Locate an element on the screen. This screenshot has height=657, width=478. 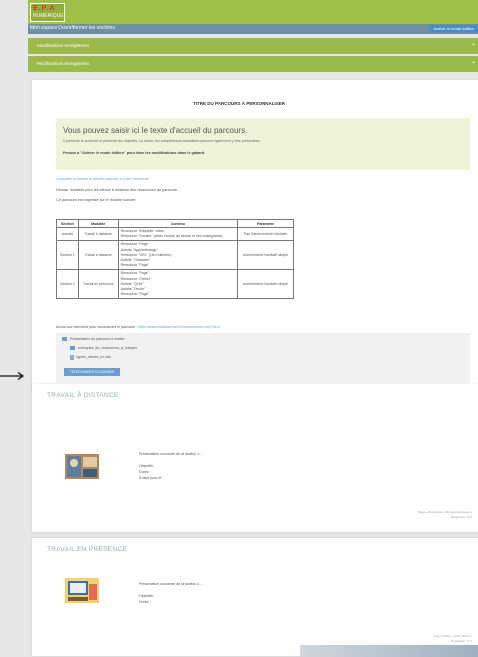
section-line: À faire pour le : is located at coordinates (151, 478).